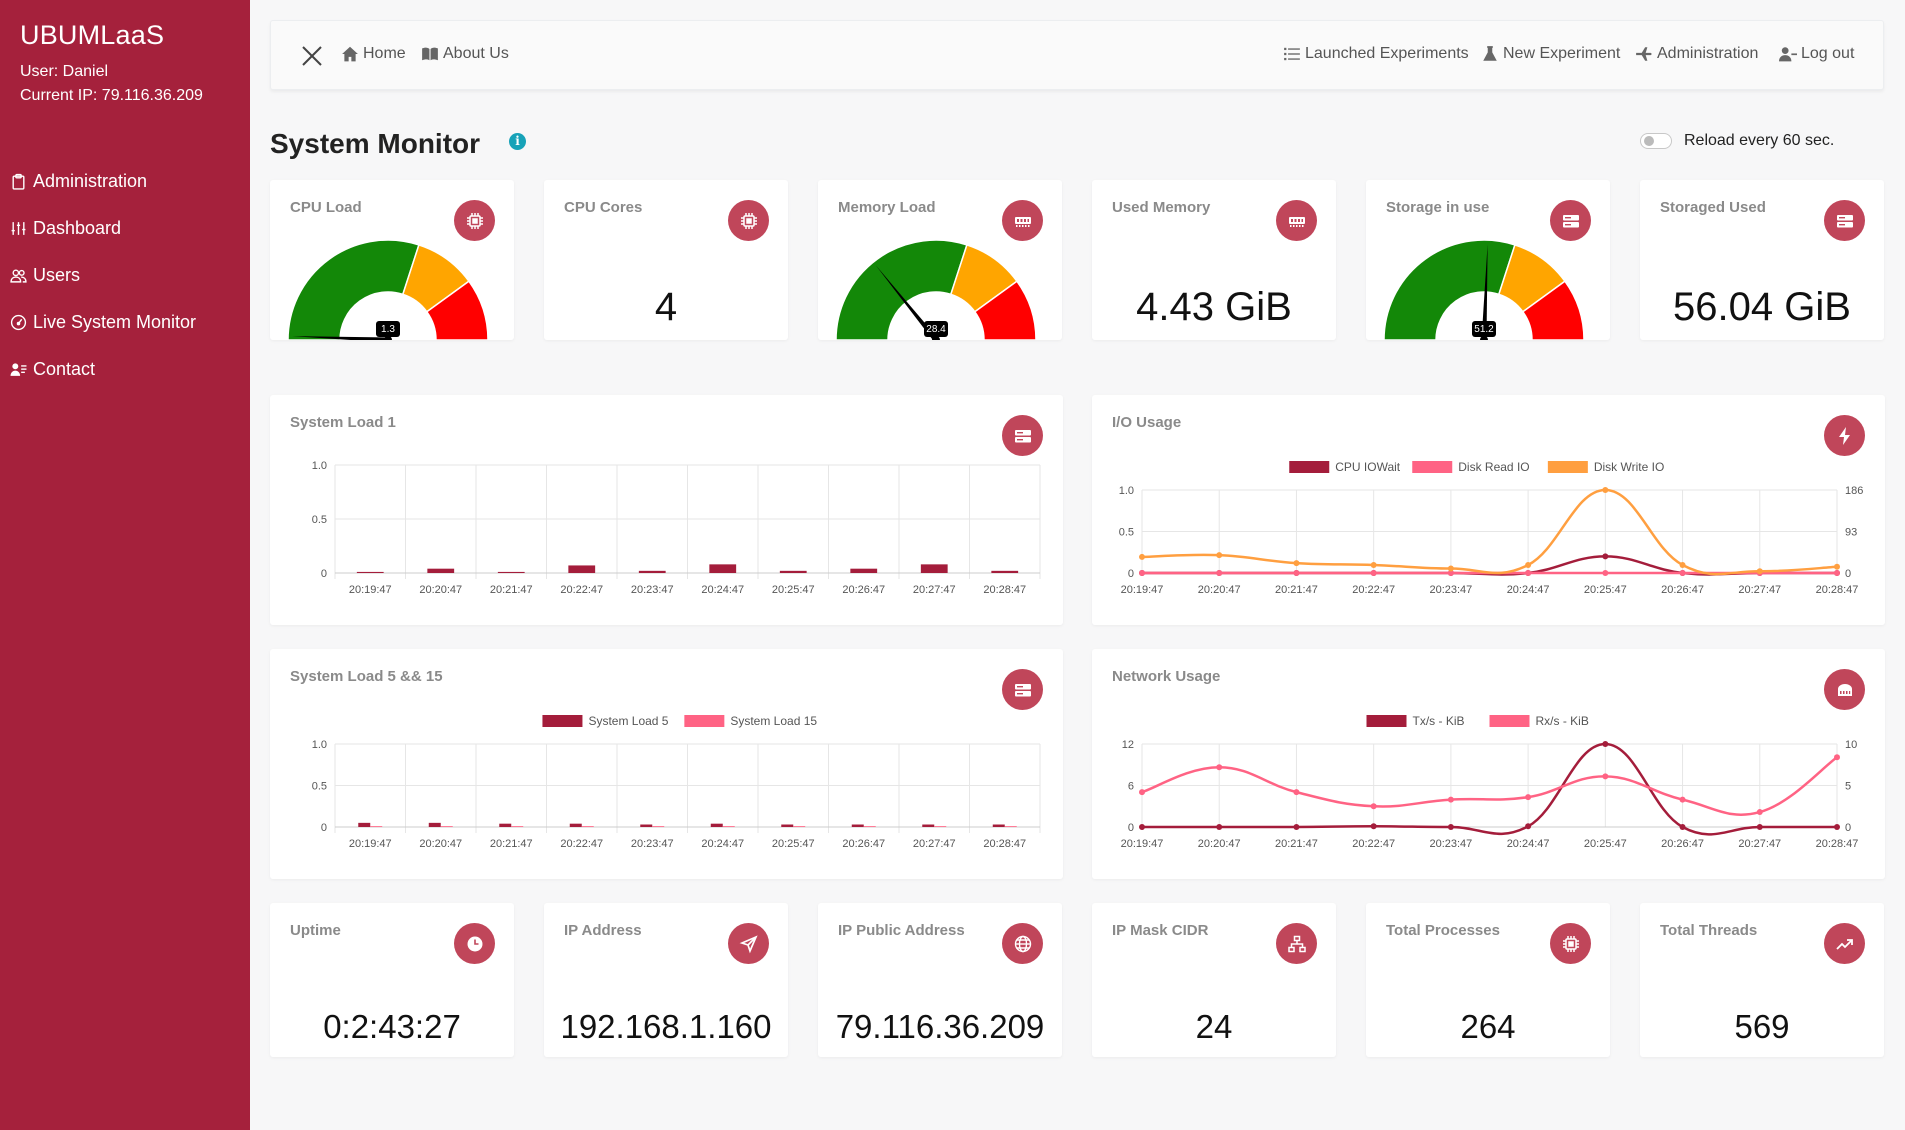 The height and width of the screenshot is (1130, 1905). What do you see at coordinates (1562, 53) in the screenshot?
I see `nav-new-experiment-label: New Experiment` at bounding box center [1562, 53].